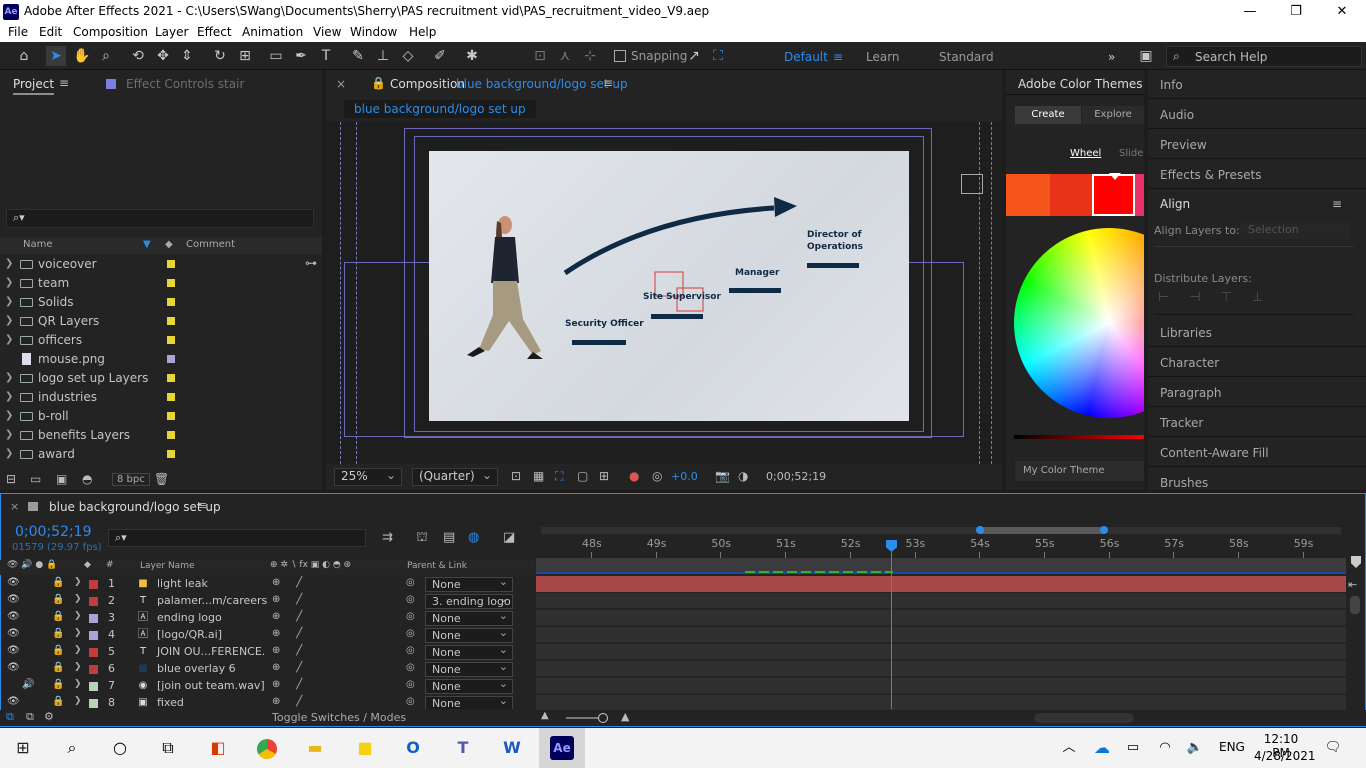  Describe the element at coordinates (311, 351) in the screenshot. I see `project-scrollbar: ⊶` at that location.